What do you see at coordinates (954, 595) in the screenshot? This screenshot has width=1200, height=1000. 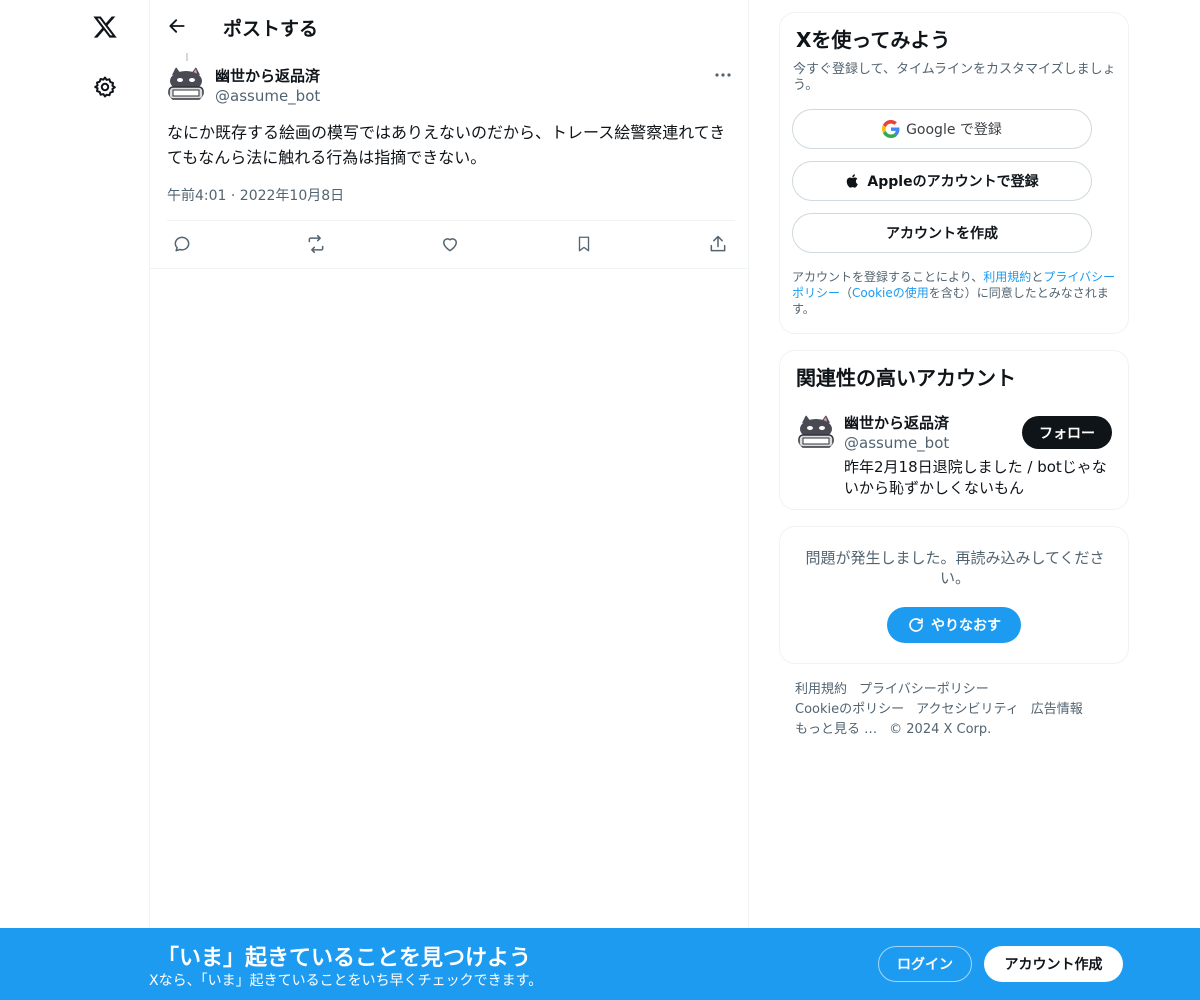 I see `error-card: 問題が発生しました。再読み込みしてください。 やりなおす` at bounding box center [954, 595].